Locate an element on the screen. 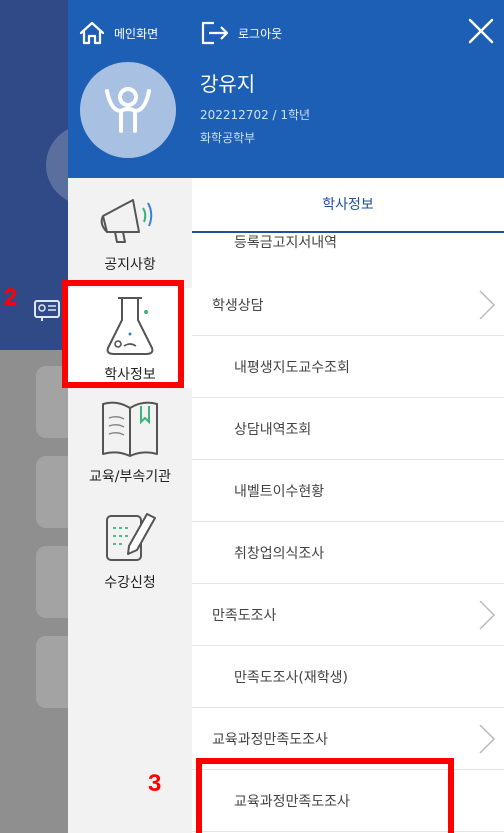  menu-item-label: 내평생지도교수조회 is located at coordinates (292, 367).